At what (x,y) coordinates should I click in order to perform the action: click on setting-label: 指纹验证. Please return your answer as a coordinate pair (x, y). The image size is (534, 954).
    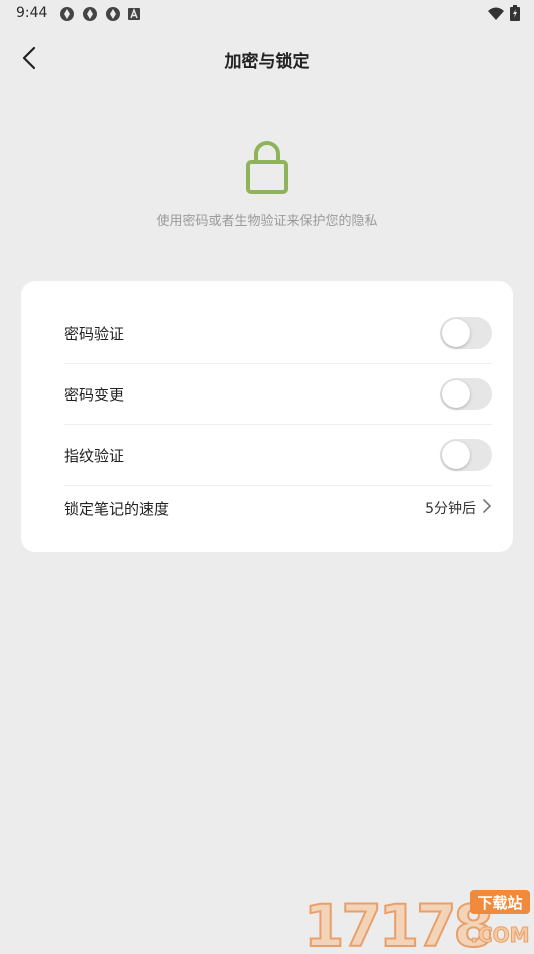
    Looking at the image, I should click on (94, 455).